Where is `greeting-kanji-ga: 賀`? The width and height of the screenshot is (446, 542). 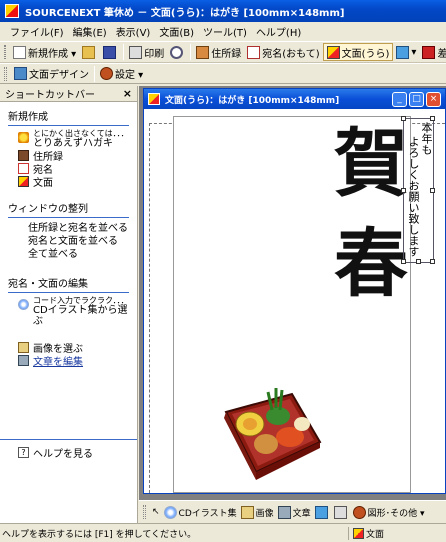
greeting-kanji-ga: 賀 is located at coordinates (371, 164).